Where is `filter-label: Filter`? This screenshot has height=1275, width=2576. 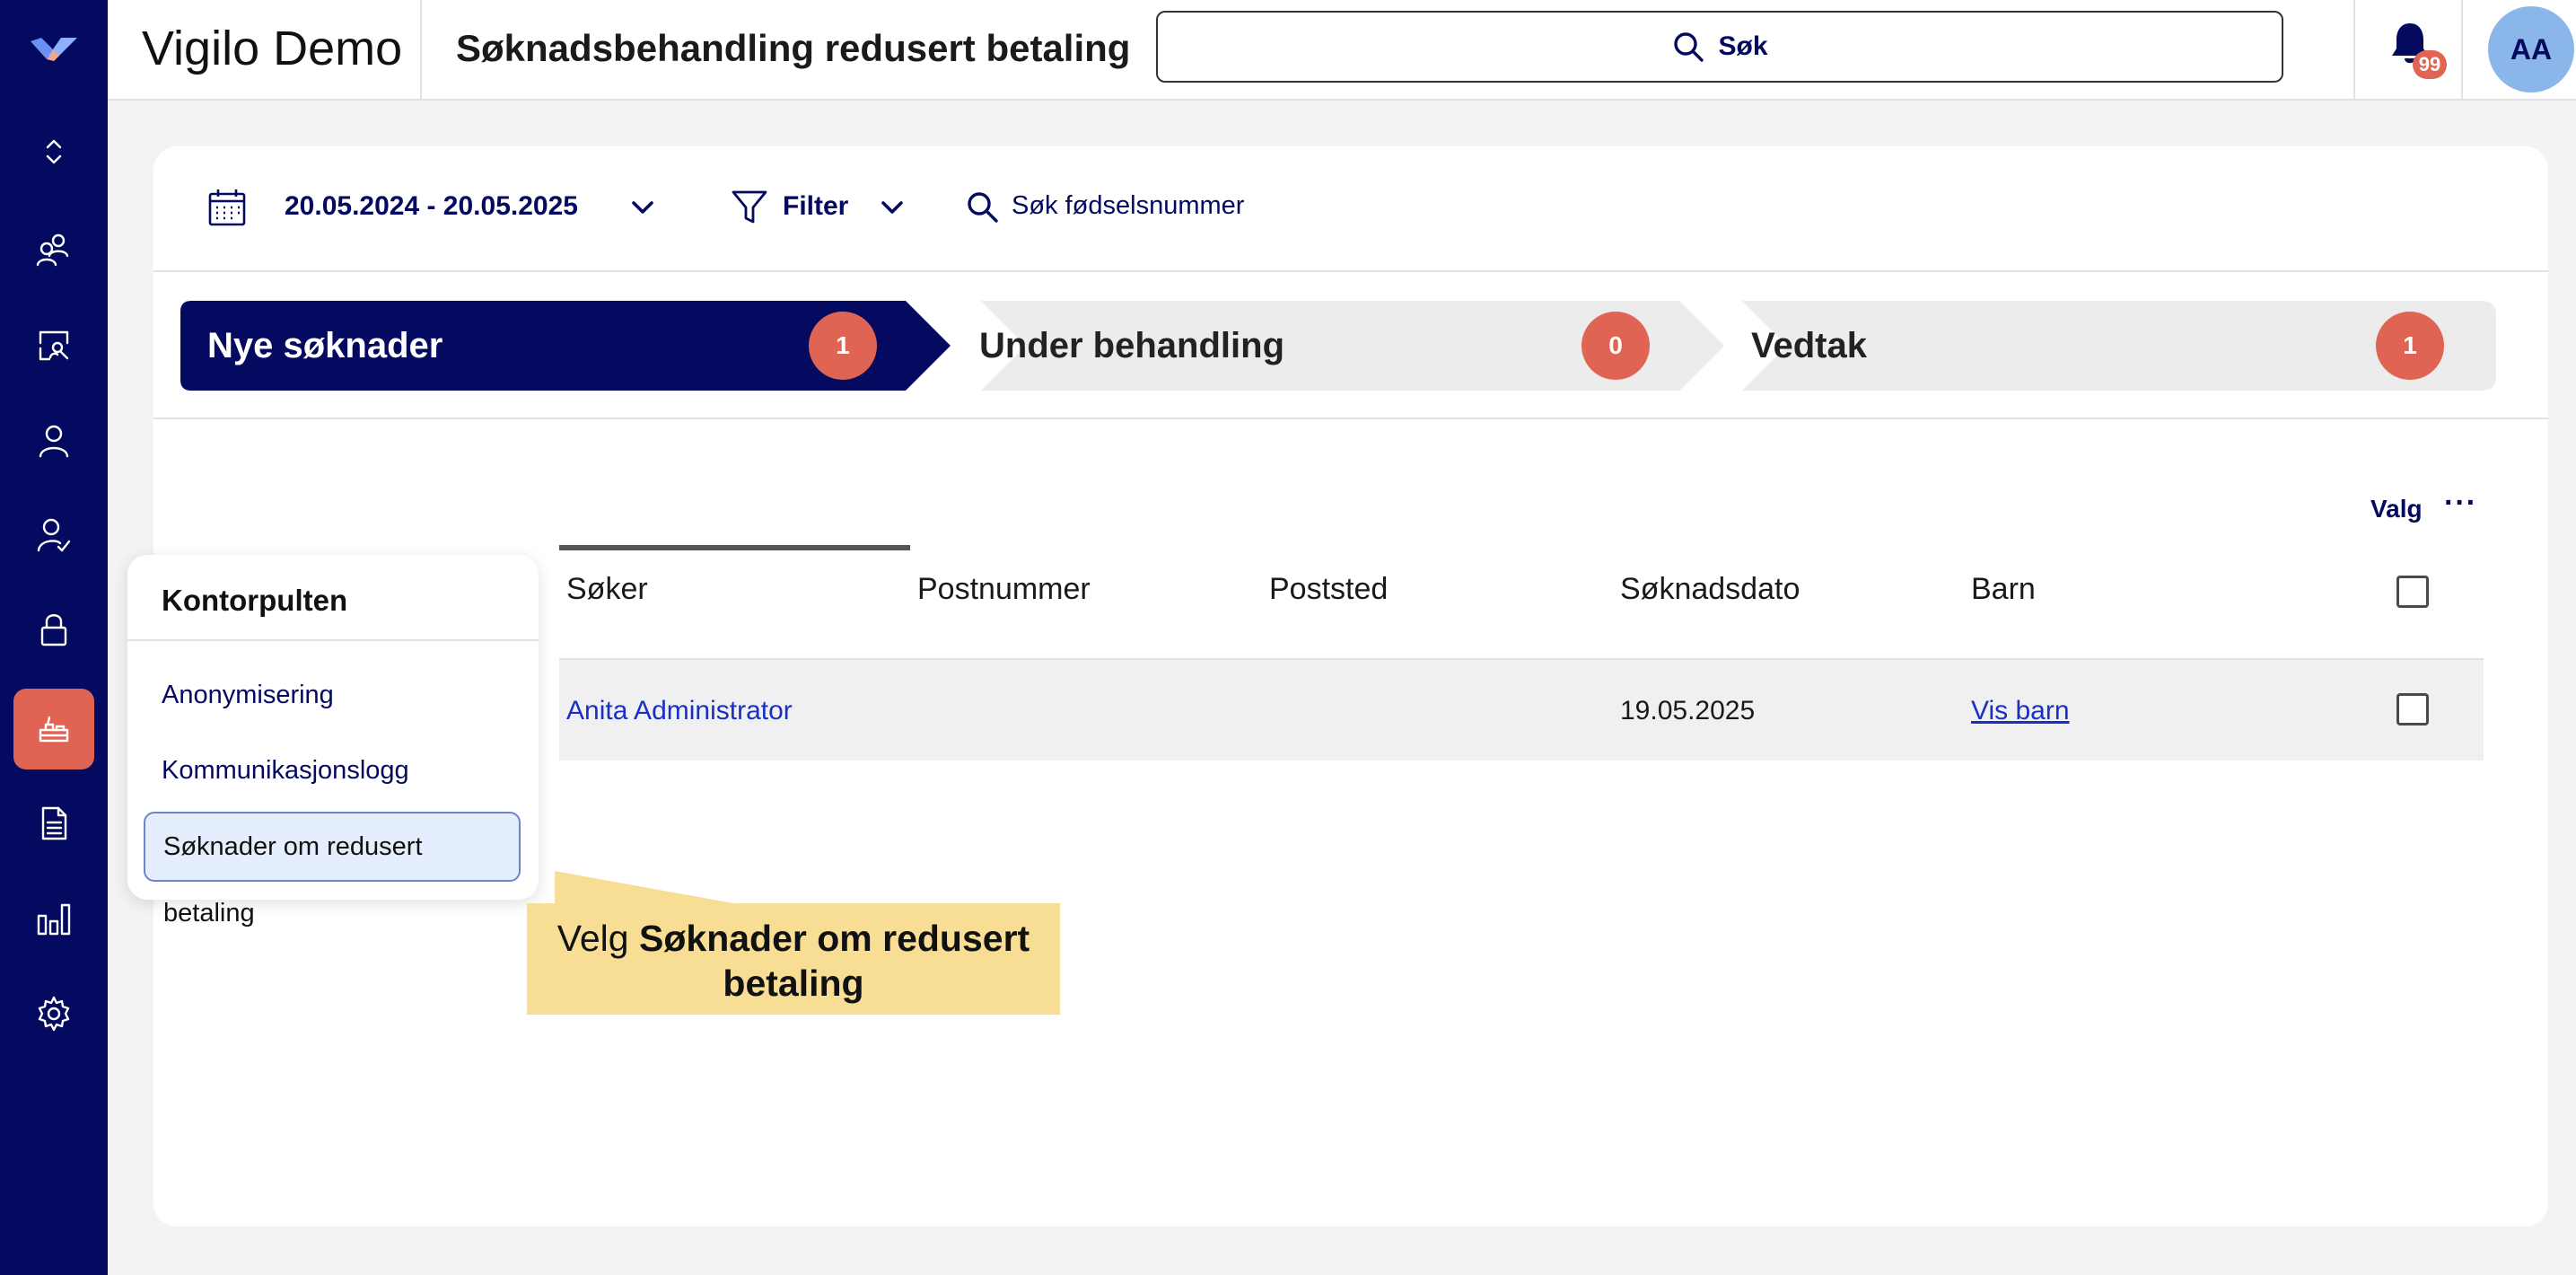
filter-label: Filter is located at coordinates (815, 207).